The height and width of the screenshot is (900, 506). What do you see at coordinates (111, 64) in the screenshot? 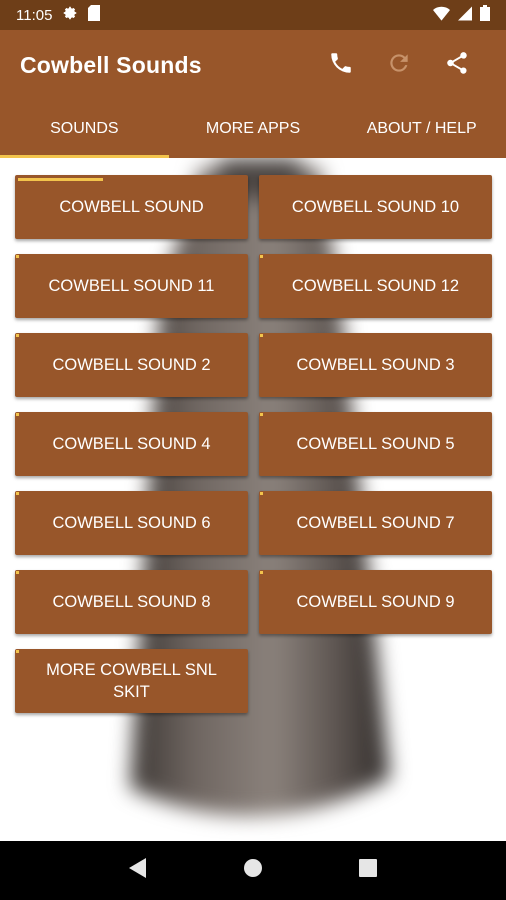
I see `app-title: Cowbell Sounds` at bounding box center [111, 64].